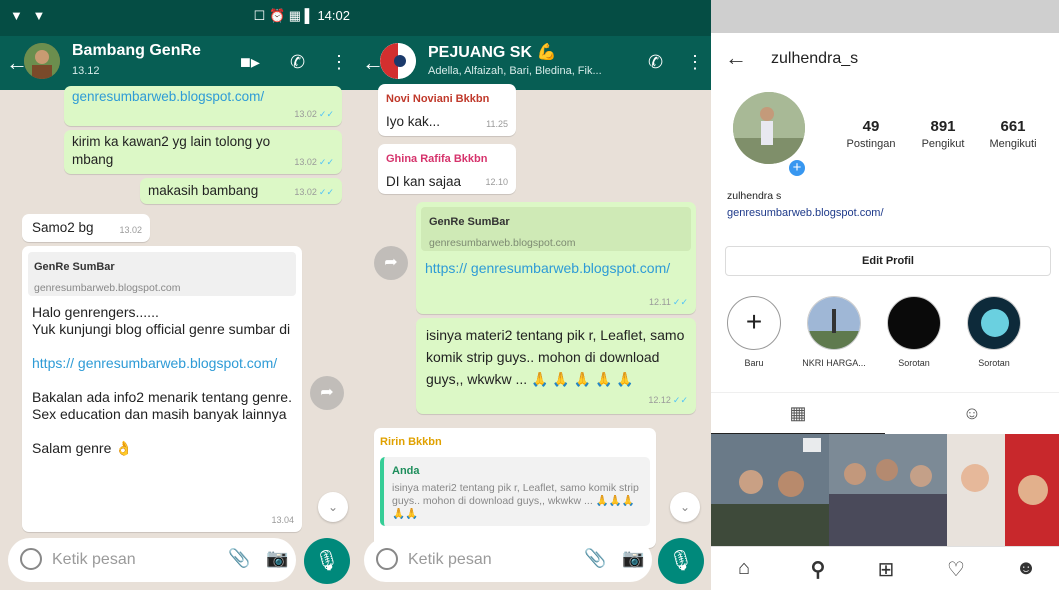 Image resolution: width=1059 pixels, height=590 pixels. I want to click on edit-profile-button: Edit Profil, so click(888, 261).